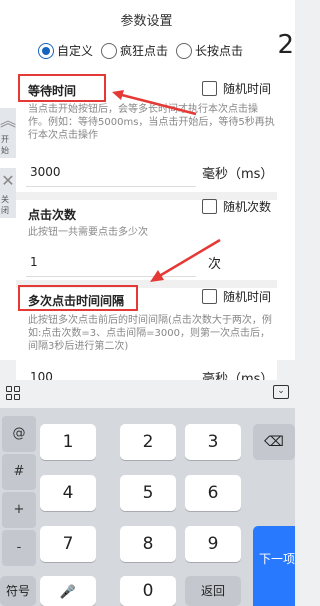 The image size is (320, 606). Describe the element at coordinates (213, 544) in the screenshot. I see `key-9: 9` at that location.